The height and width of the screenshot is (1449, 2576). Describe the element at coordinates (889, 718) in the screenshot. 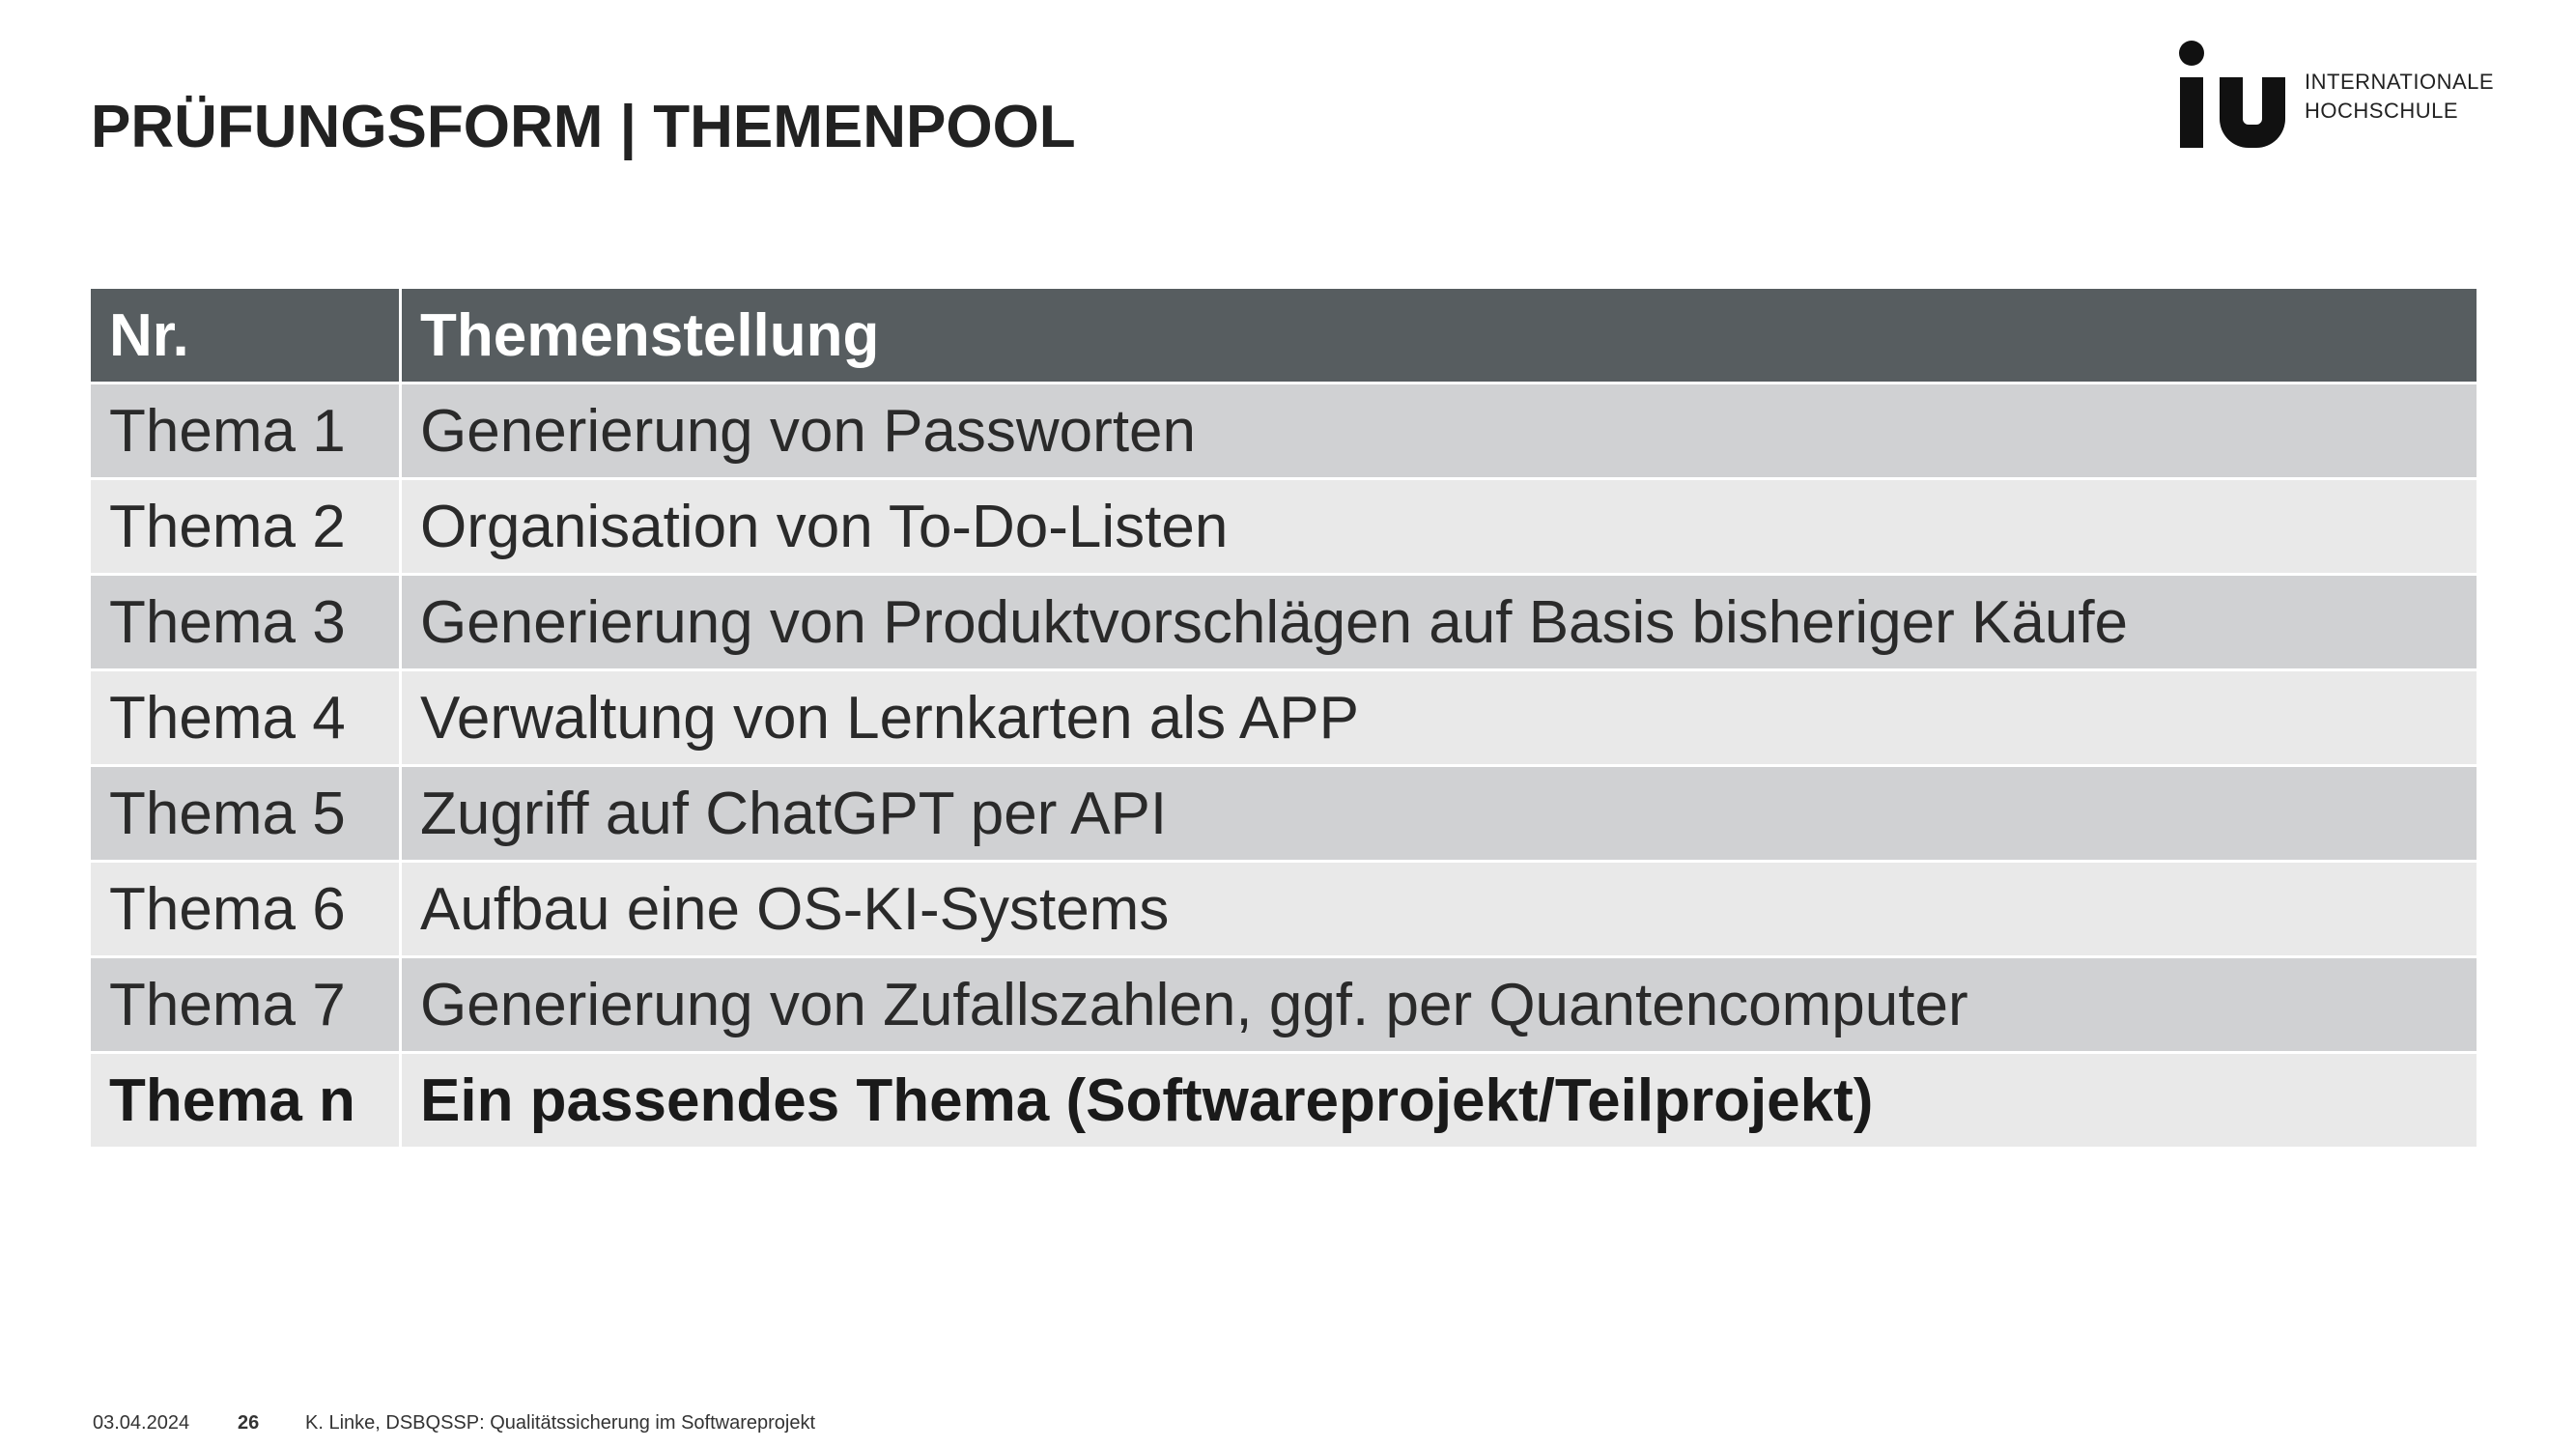

I see `row-topic: Verwaltung von Lernkarten als APP` at that location.